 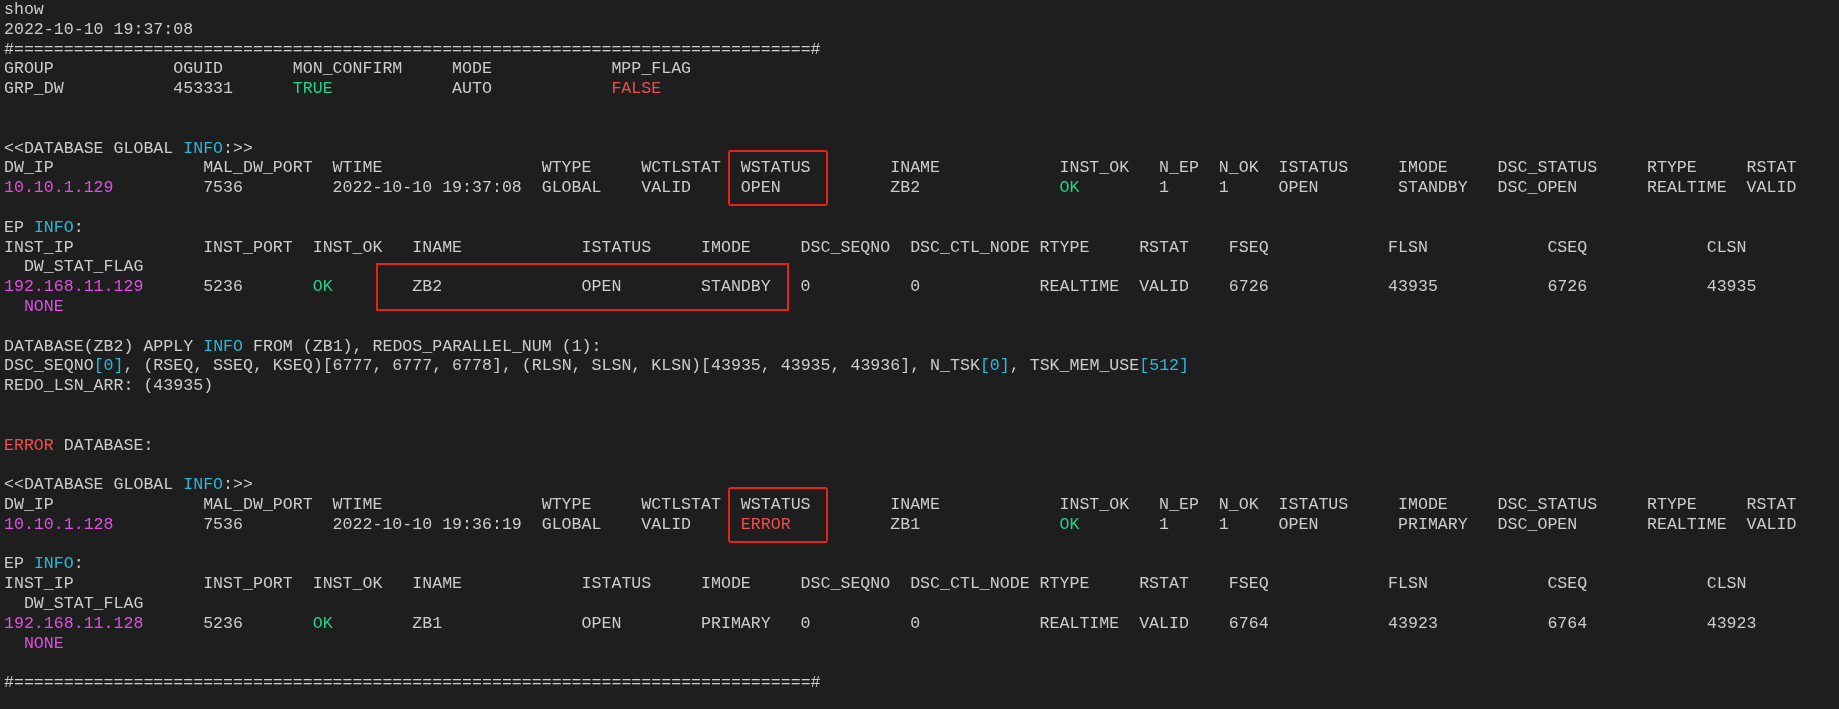 I want to click on output-line: show, so click(x=24, y=10).